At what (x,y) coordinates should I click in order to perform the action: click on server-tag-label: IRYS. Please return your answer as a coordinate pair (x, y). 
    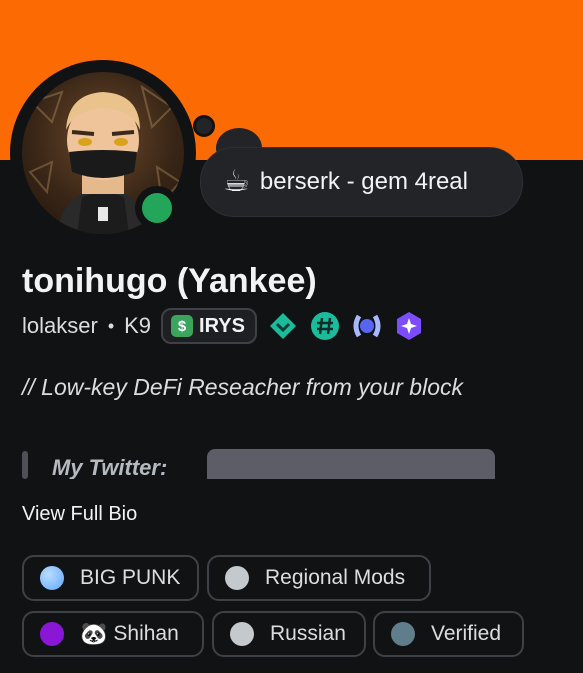
    Looking at the image, I should click on (222, 325).